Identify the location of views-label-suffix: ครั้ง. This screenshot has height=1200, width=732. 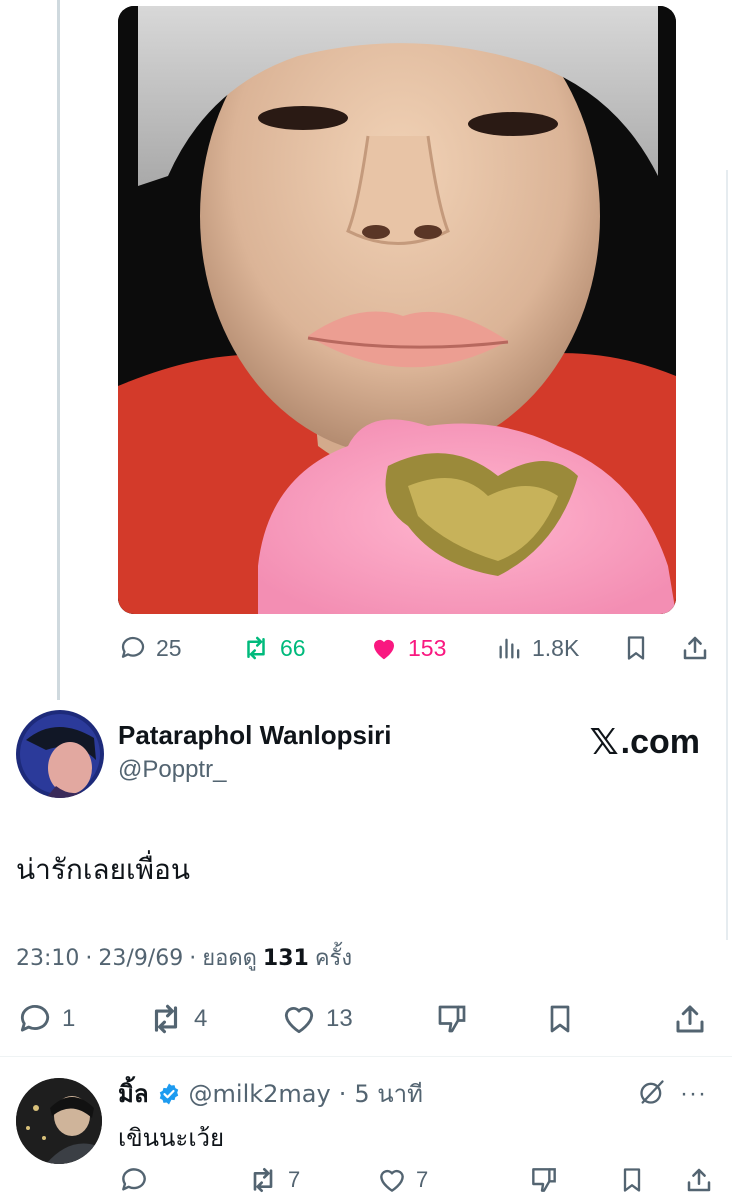
(333, 958).